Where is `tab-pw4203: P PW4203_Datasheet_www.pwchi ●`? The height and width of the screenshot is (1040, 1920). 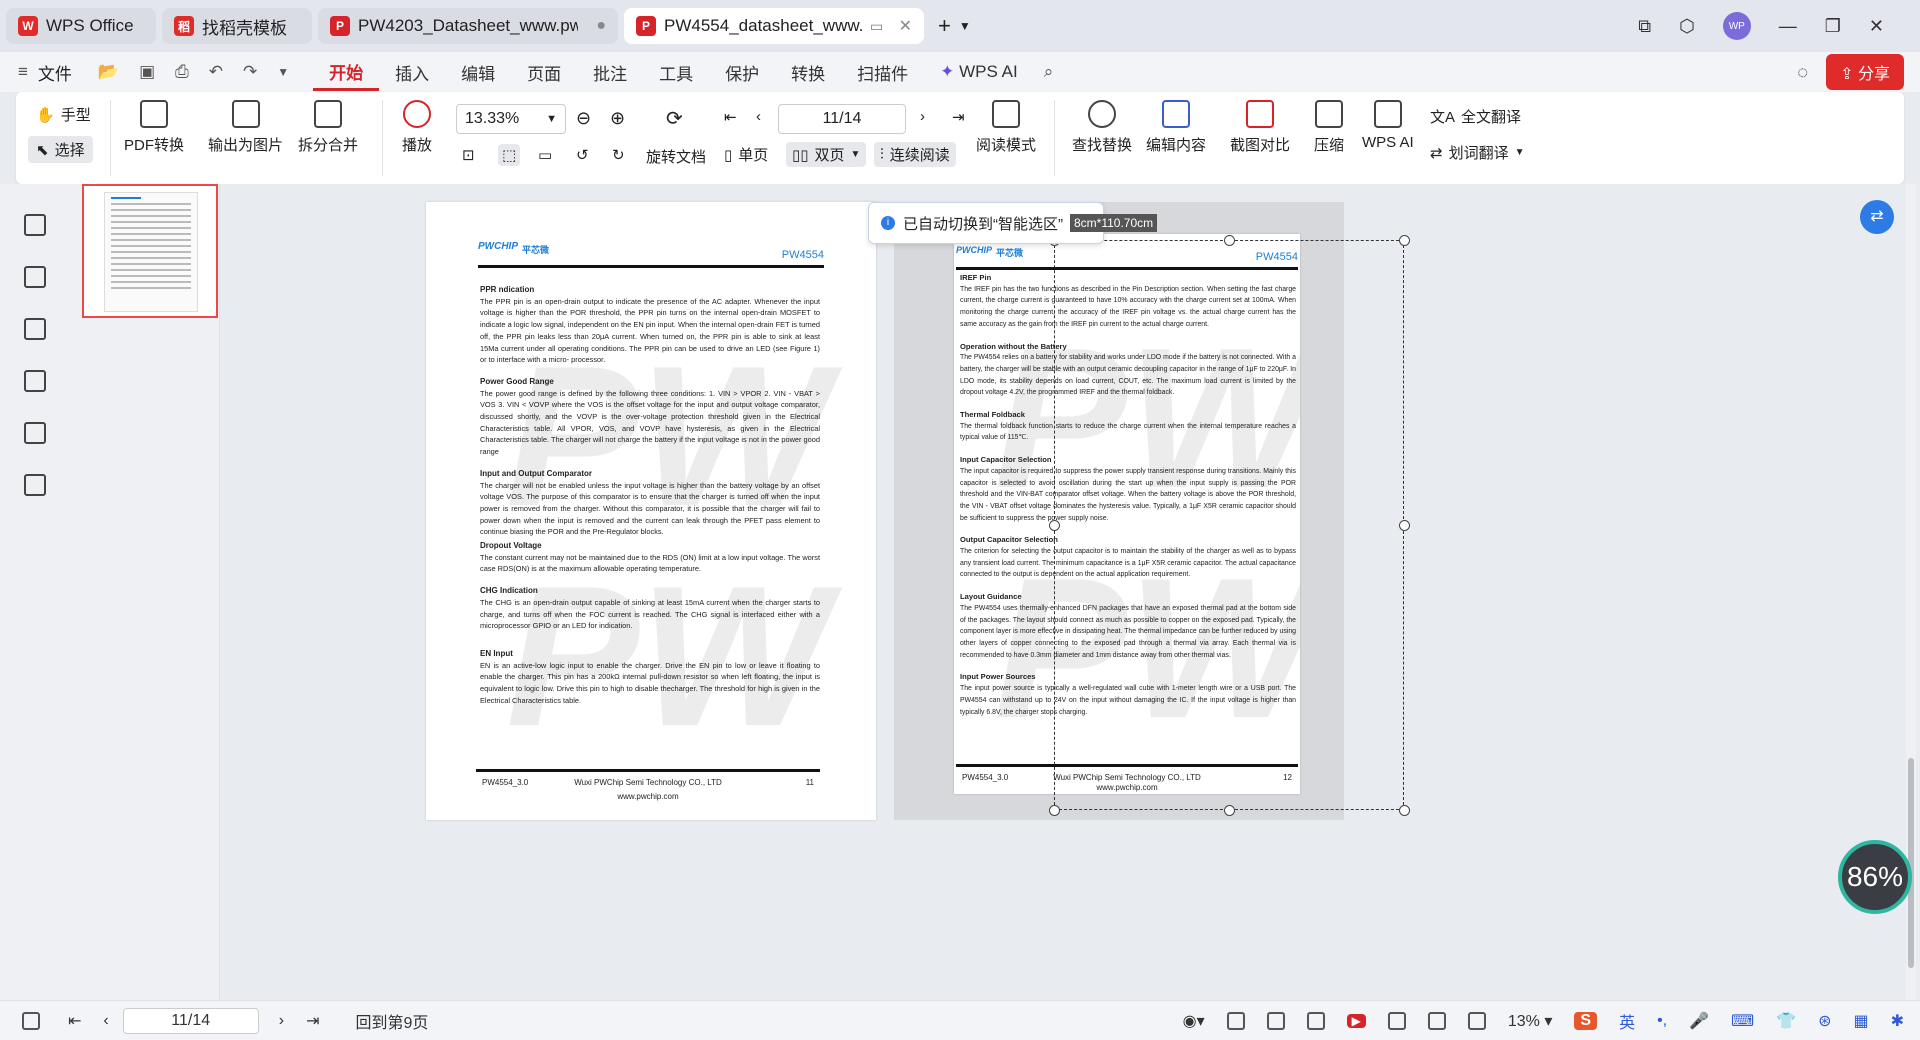
tab-pw4203: P PW4203_Datasheet_www.pwchi ● is located at coordinates (468, 26).